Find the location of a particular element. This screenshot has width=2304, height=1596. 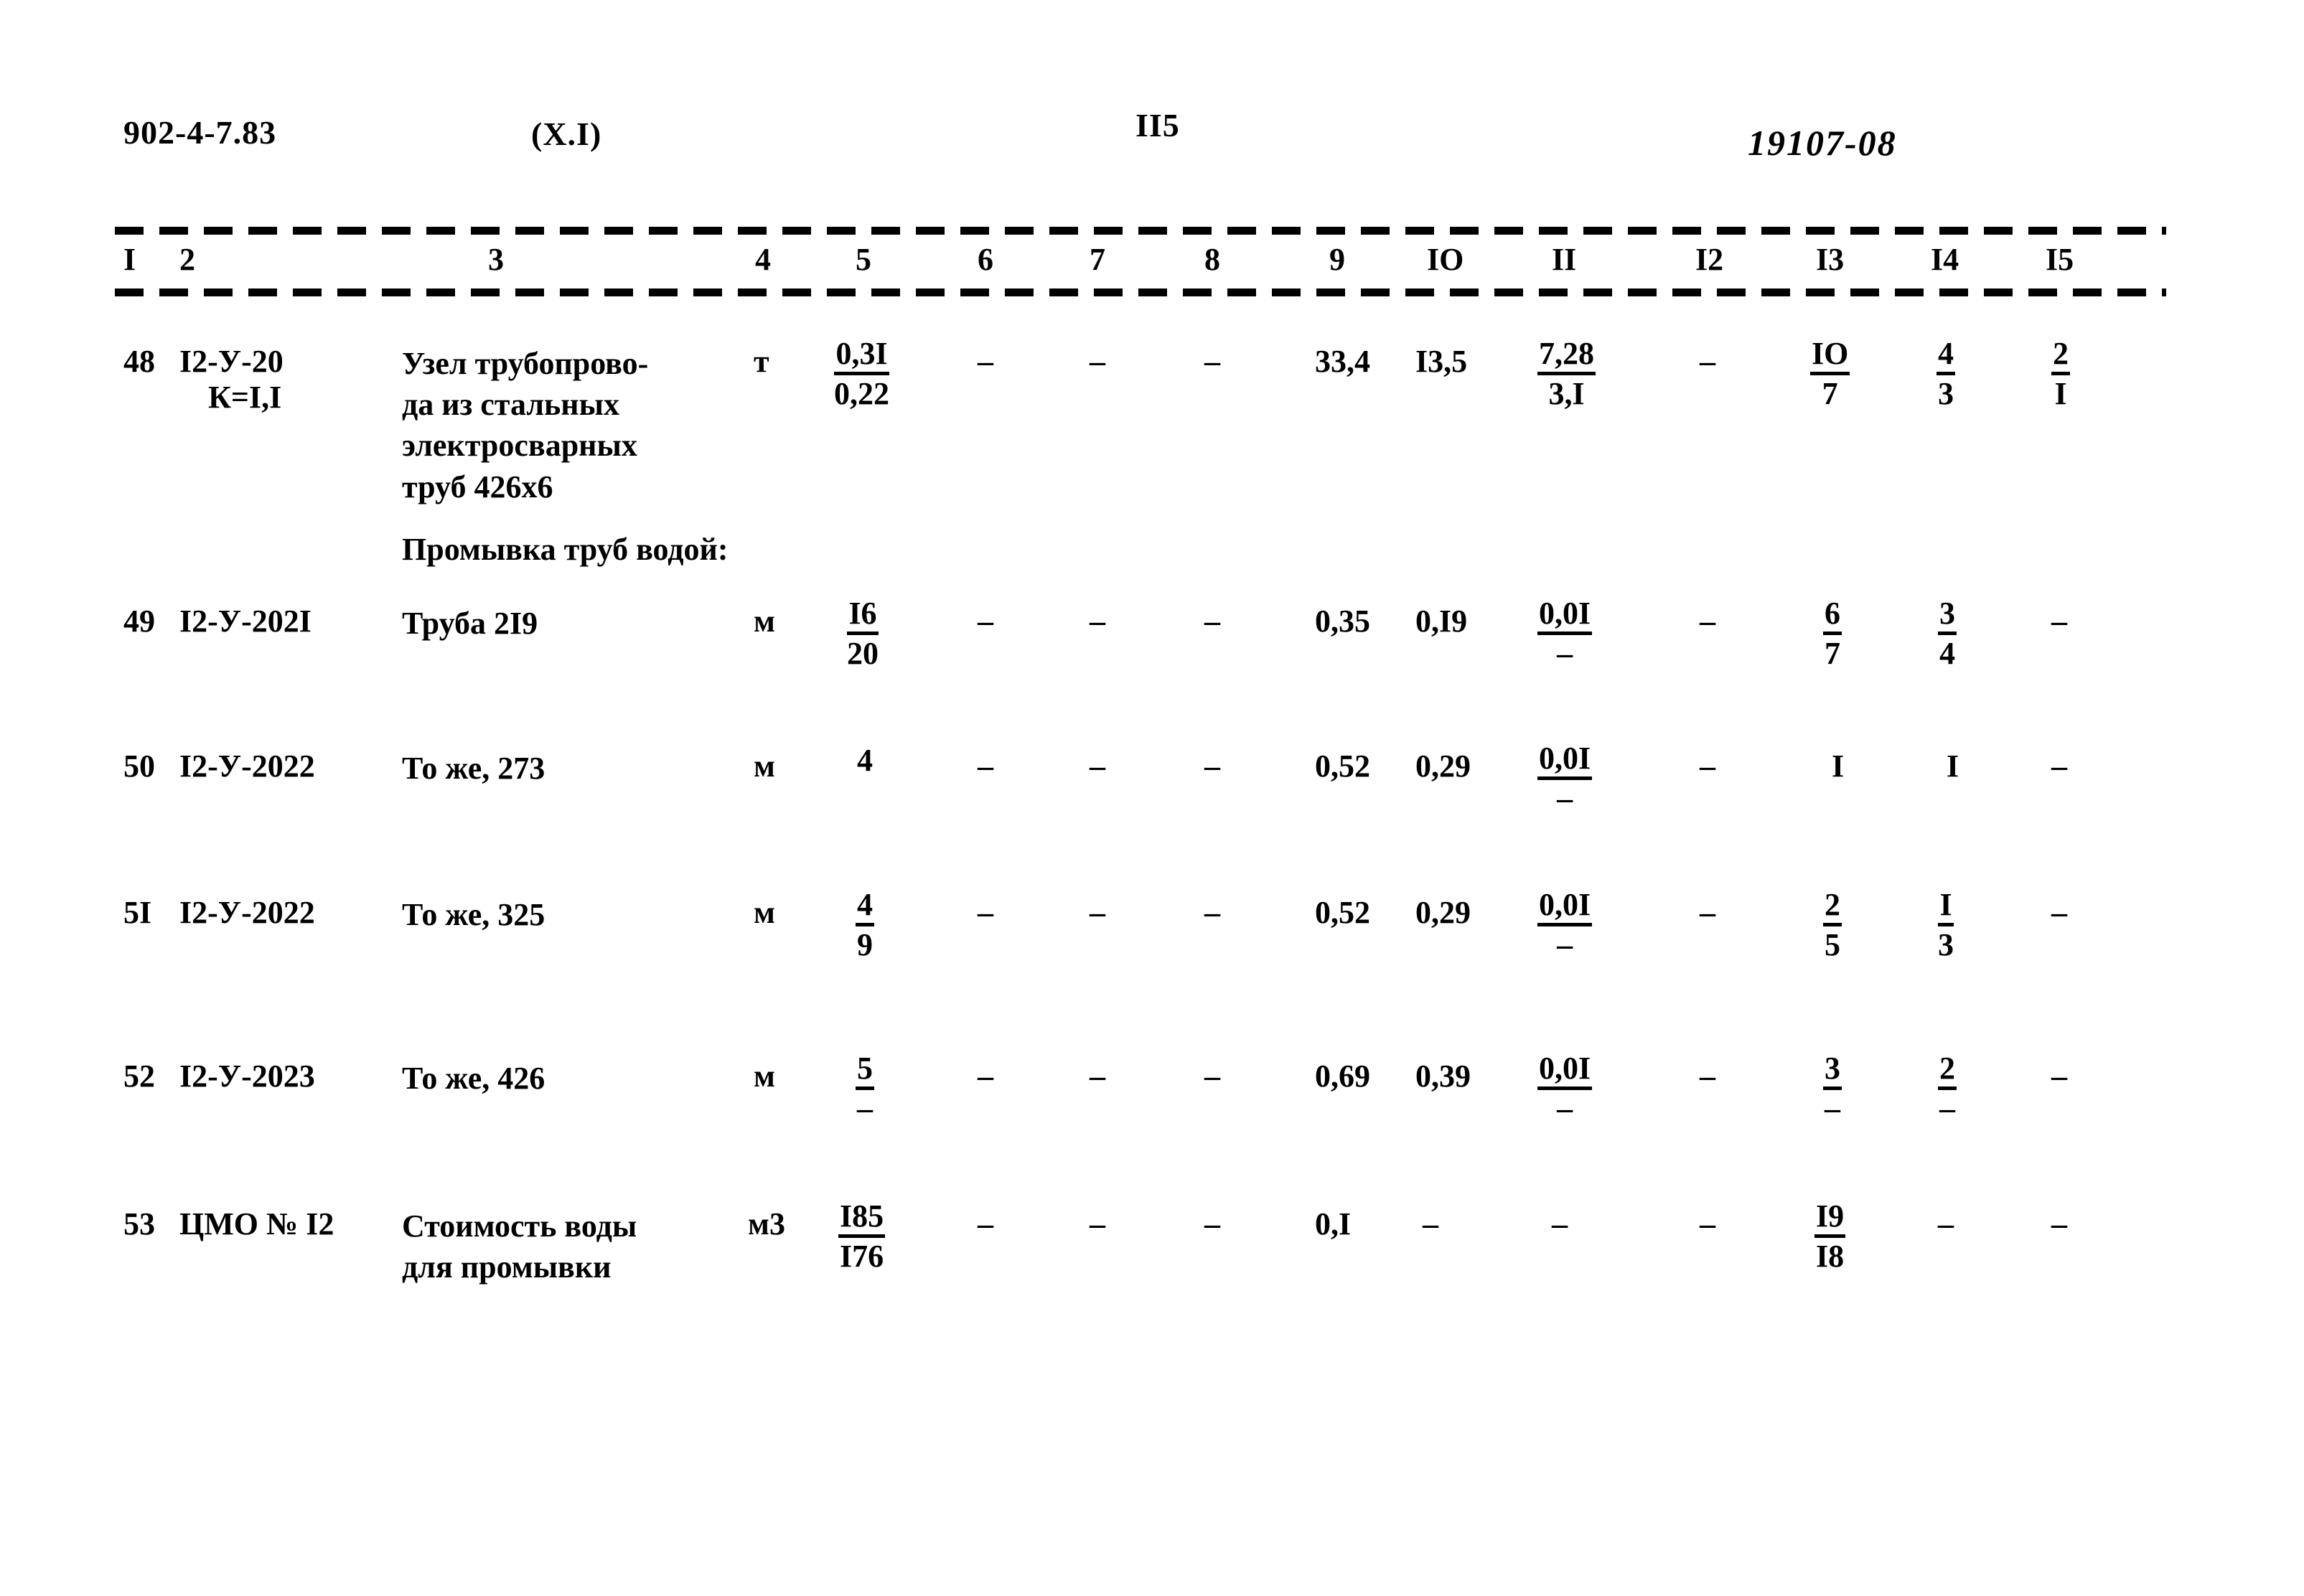

cell-col14: 43 is located at coordinates (1946, 374).